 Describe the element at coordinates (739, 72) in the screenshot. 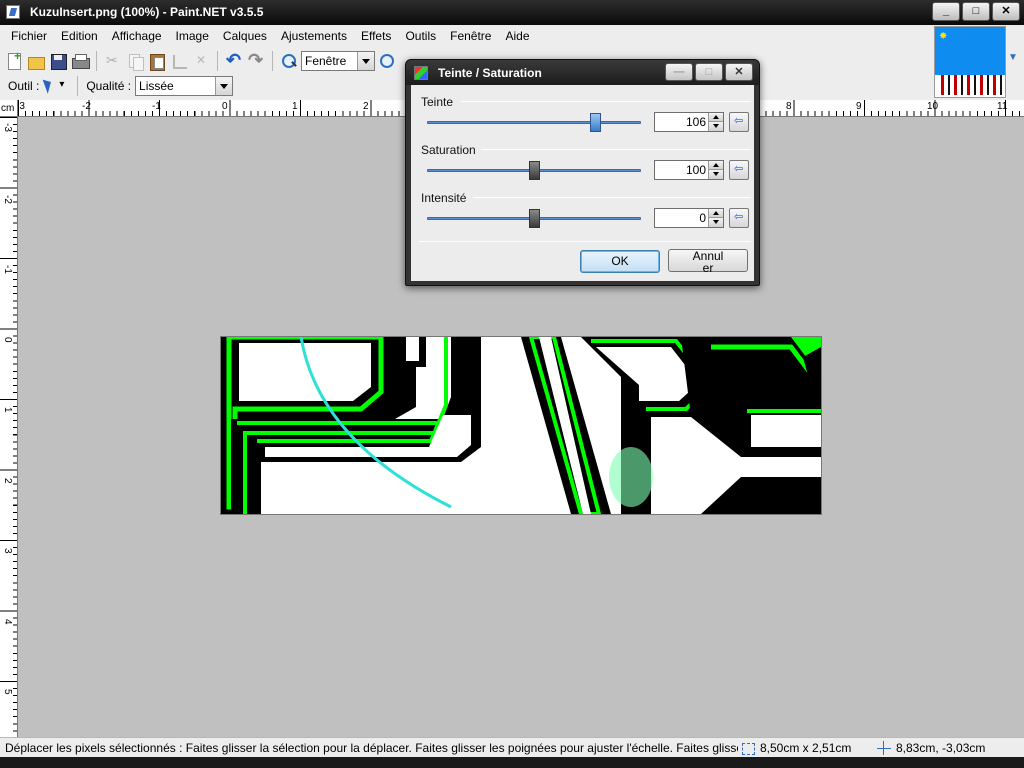

I see `dialog-close-button: ✕` at that location.